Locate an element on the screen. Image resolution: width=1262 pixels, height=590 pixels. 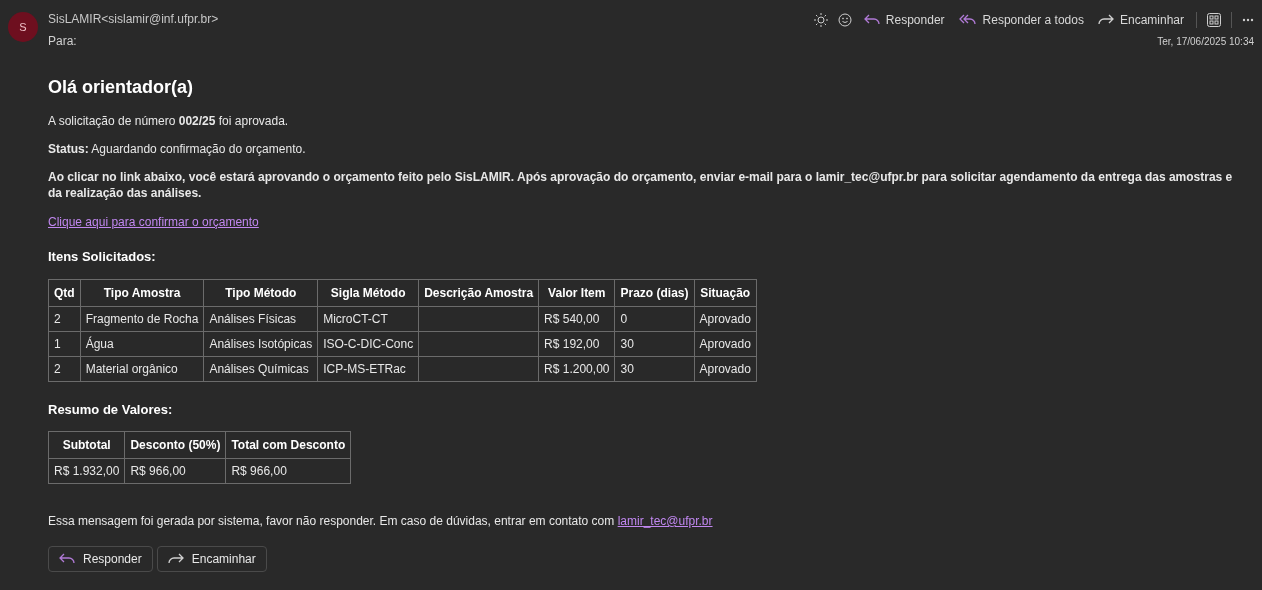
emoji-icon is located at coordinates (844, 20).